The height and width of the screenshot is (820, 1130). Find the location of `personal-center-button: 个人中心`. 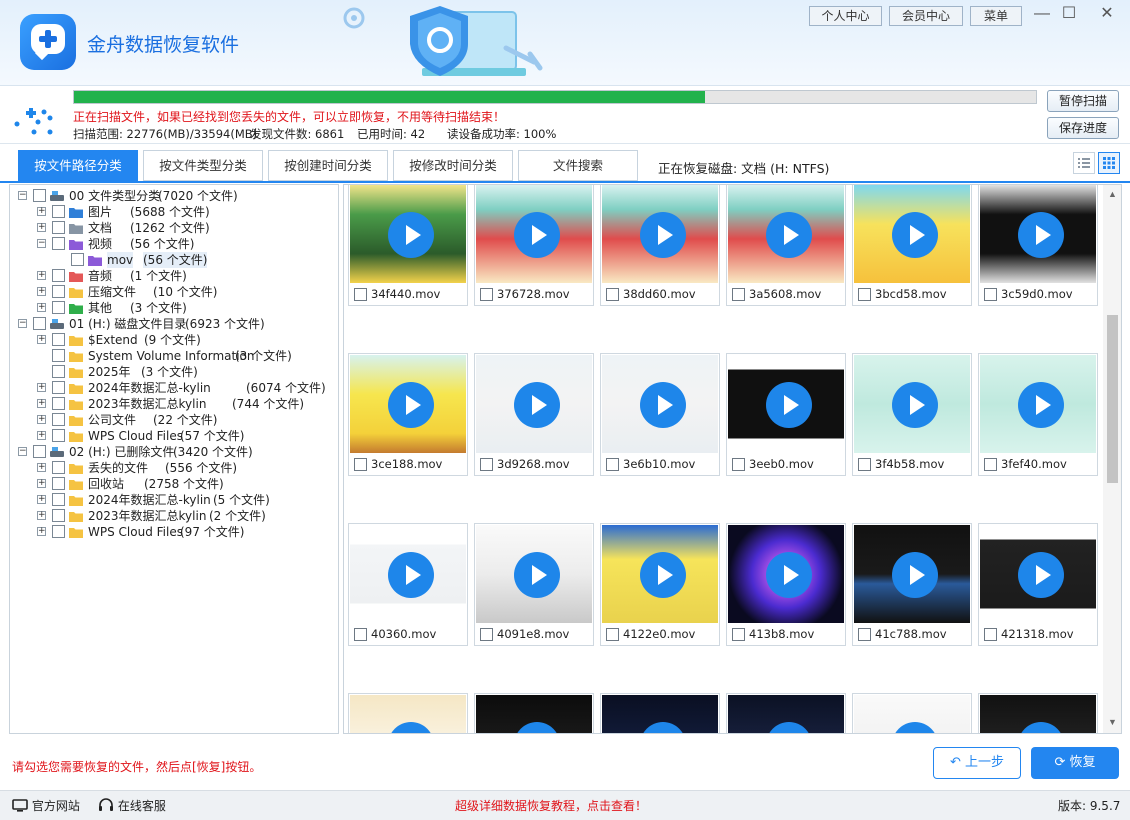

personal-center-button: 个人中心 is located at coordinates (845, 16).